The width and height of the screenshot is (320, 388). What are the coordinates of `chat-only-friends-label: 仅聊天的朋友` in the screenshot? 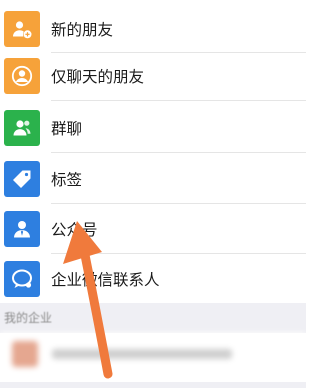 It's located at (98, 77).